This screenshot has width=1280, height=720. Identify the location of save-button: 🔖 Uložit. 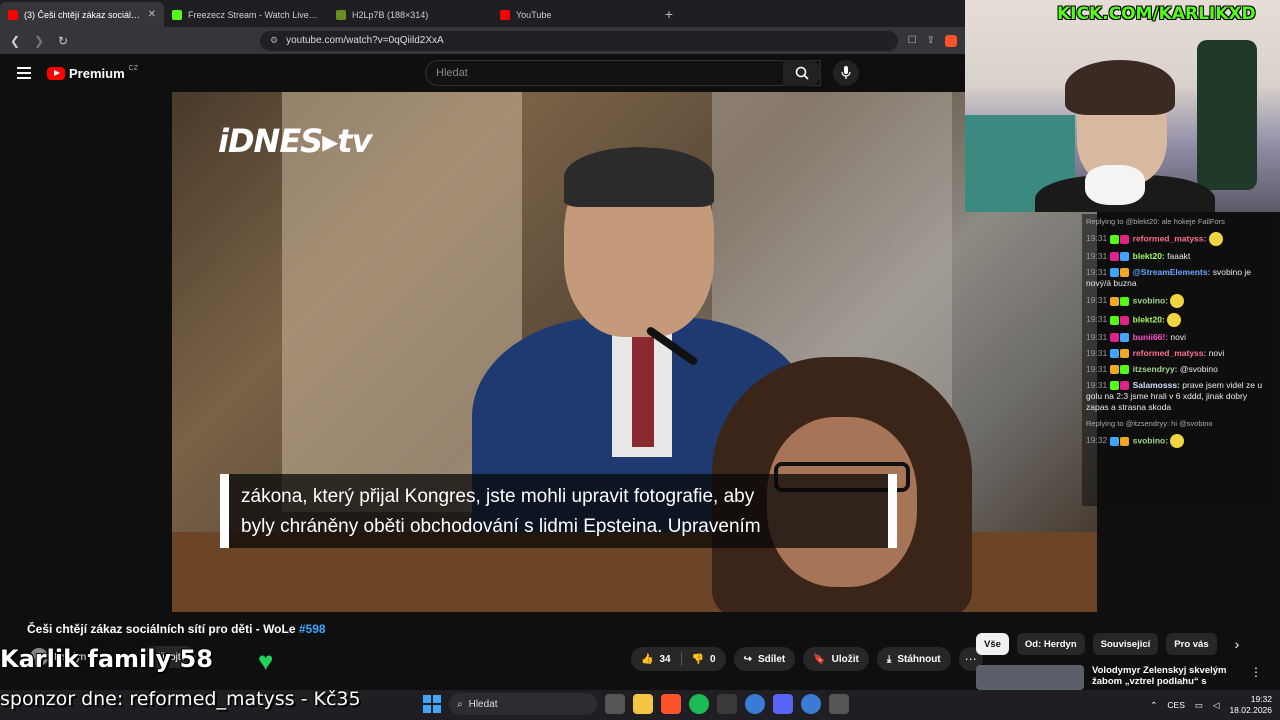
(836, 659).